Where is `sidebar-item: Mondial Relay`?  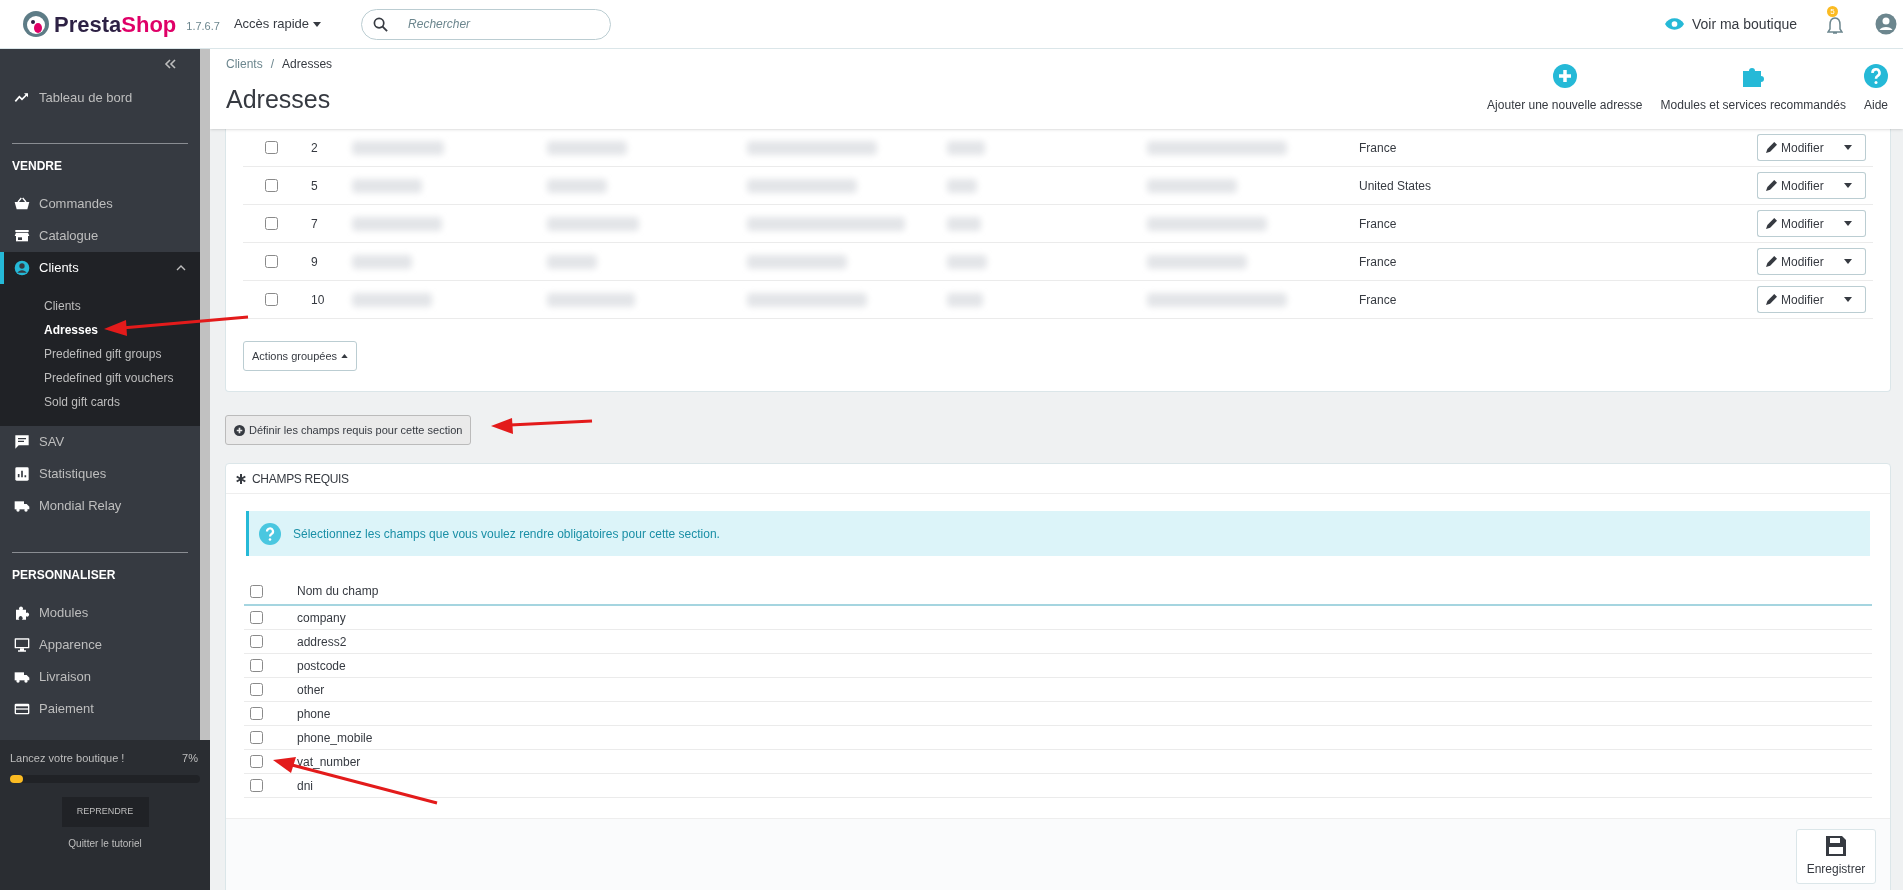 sidebar-item: Mondial Relay is located at coordinates (100, 506).